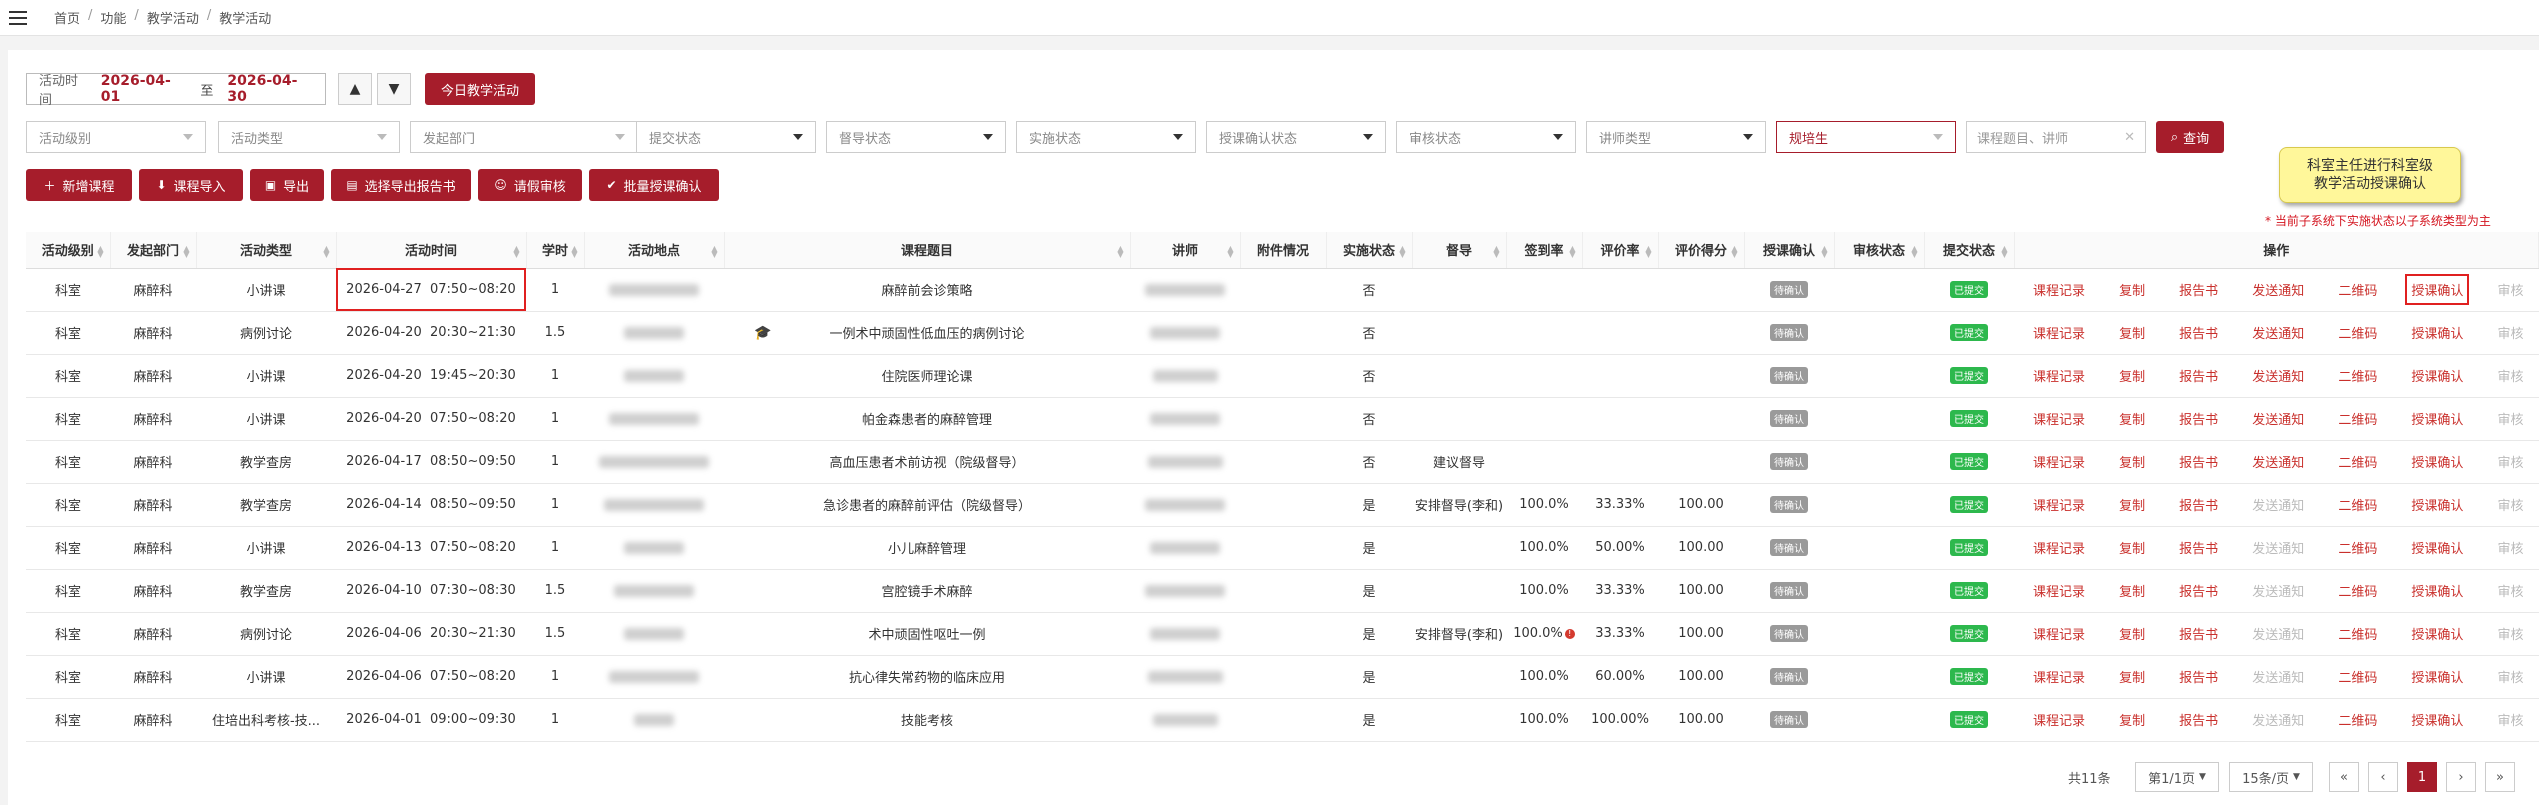 This screenshot has width=2539, height=805. Describe the element at coordinates (401, 185) in the screenshot. I see `export-report-button: ▤ 选择导出报告书` at that location.